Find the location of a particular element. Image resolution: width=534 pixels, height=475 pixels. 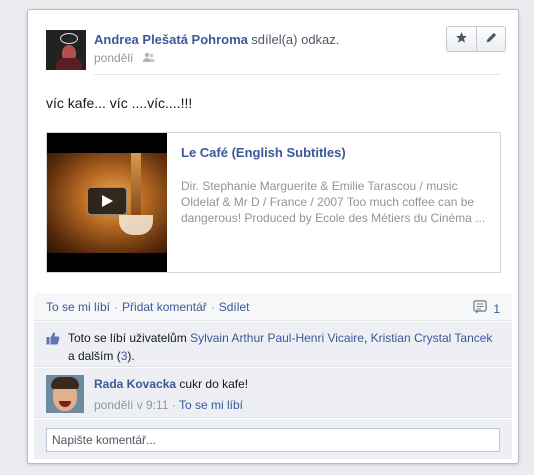

likes-prefix: Toto se líbí uživatelům is located at coordinates (127, 338).